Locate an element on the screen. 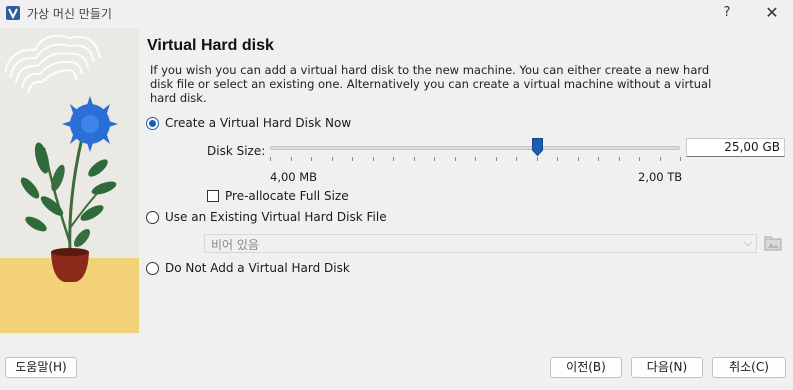 The height and width of the screenshot is (390, 793). back-button: 이전(B) is located at coordinates (586, 367).